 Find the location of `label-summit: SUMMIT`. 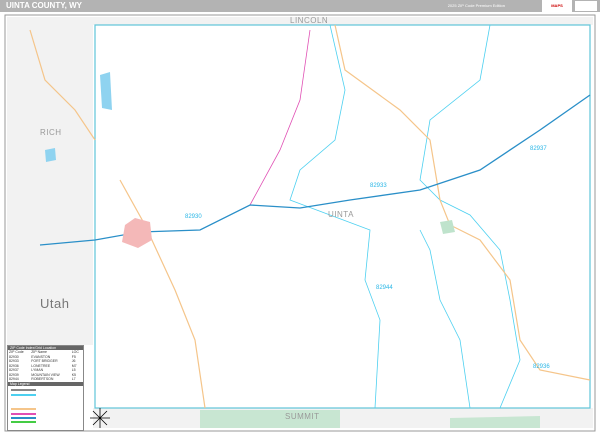

label-summit: SUMMIT is located at coordinates (302, 416).